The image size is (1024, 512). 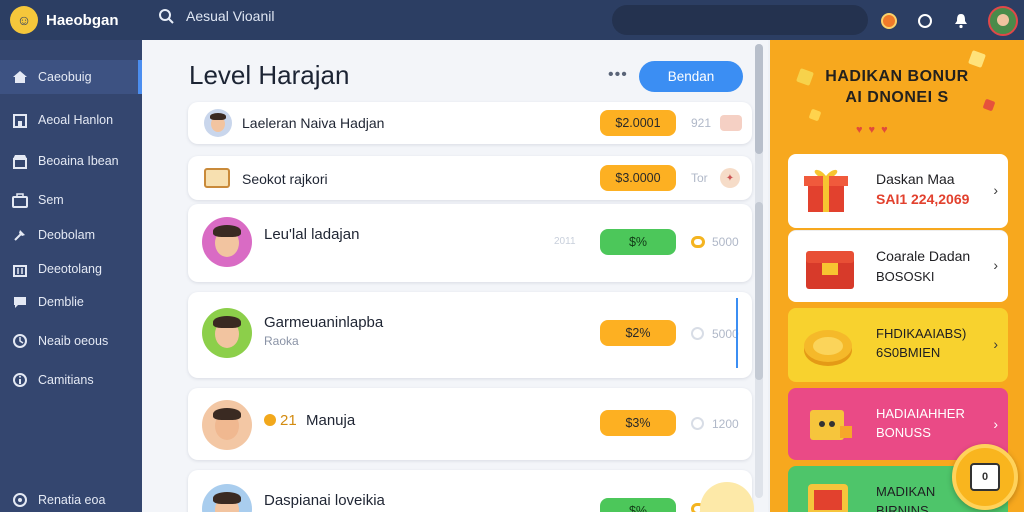 I want to click on amount-pill: $3%, so click(x=638, y=423).